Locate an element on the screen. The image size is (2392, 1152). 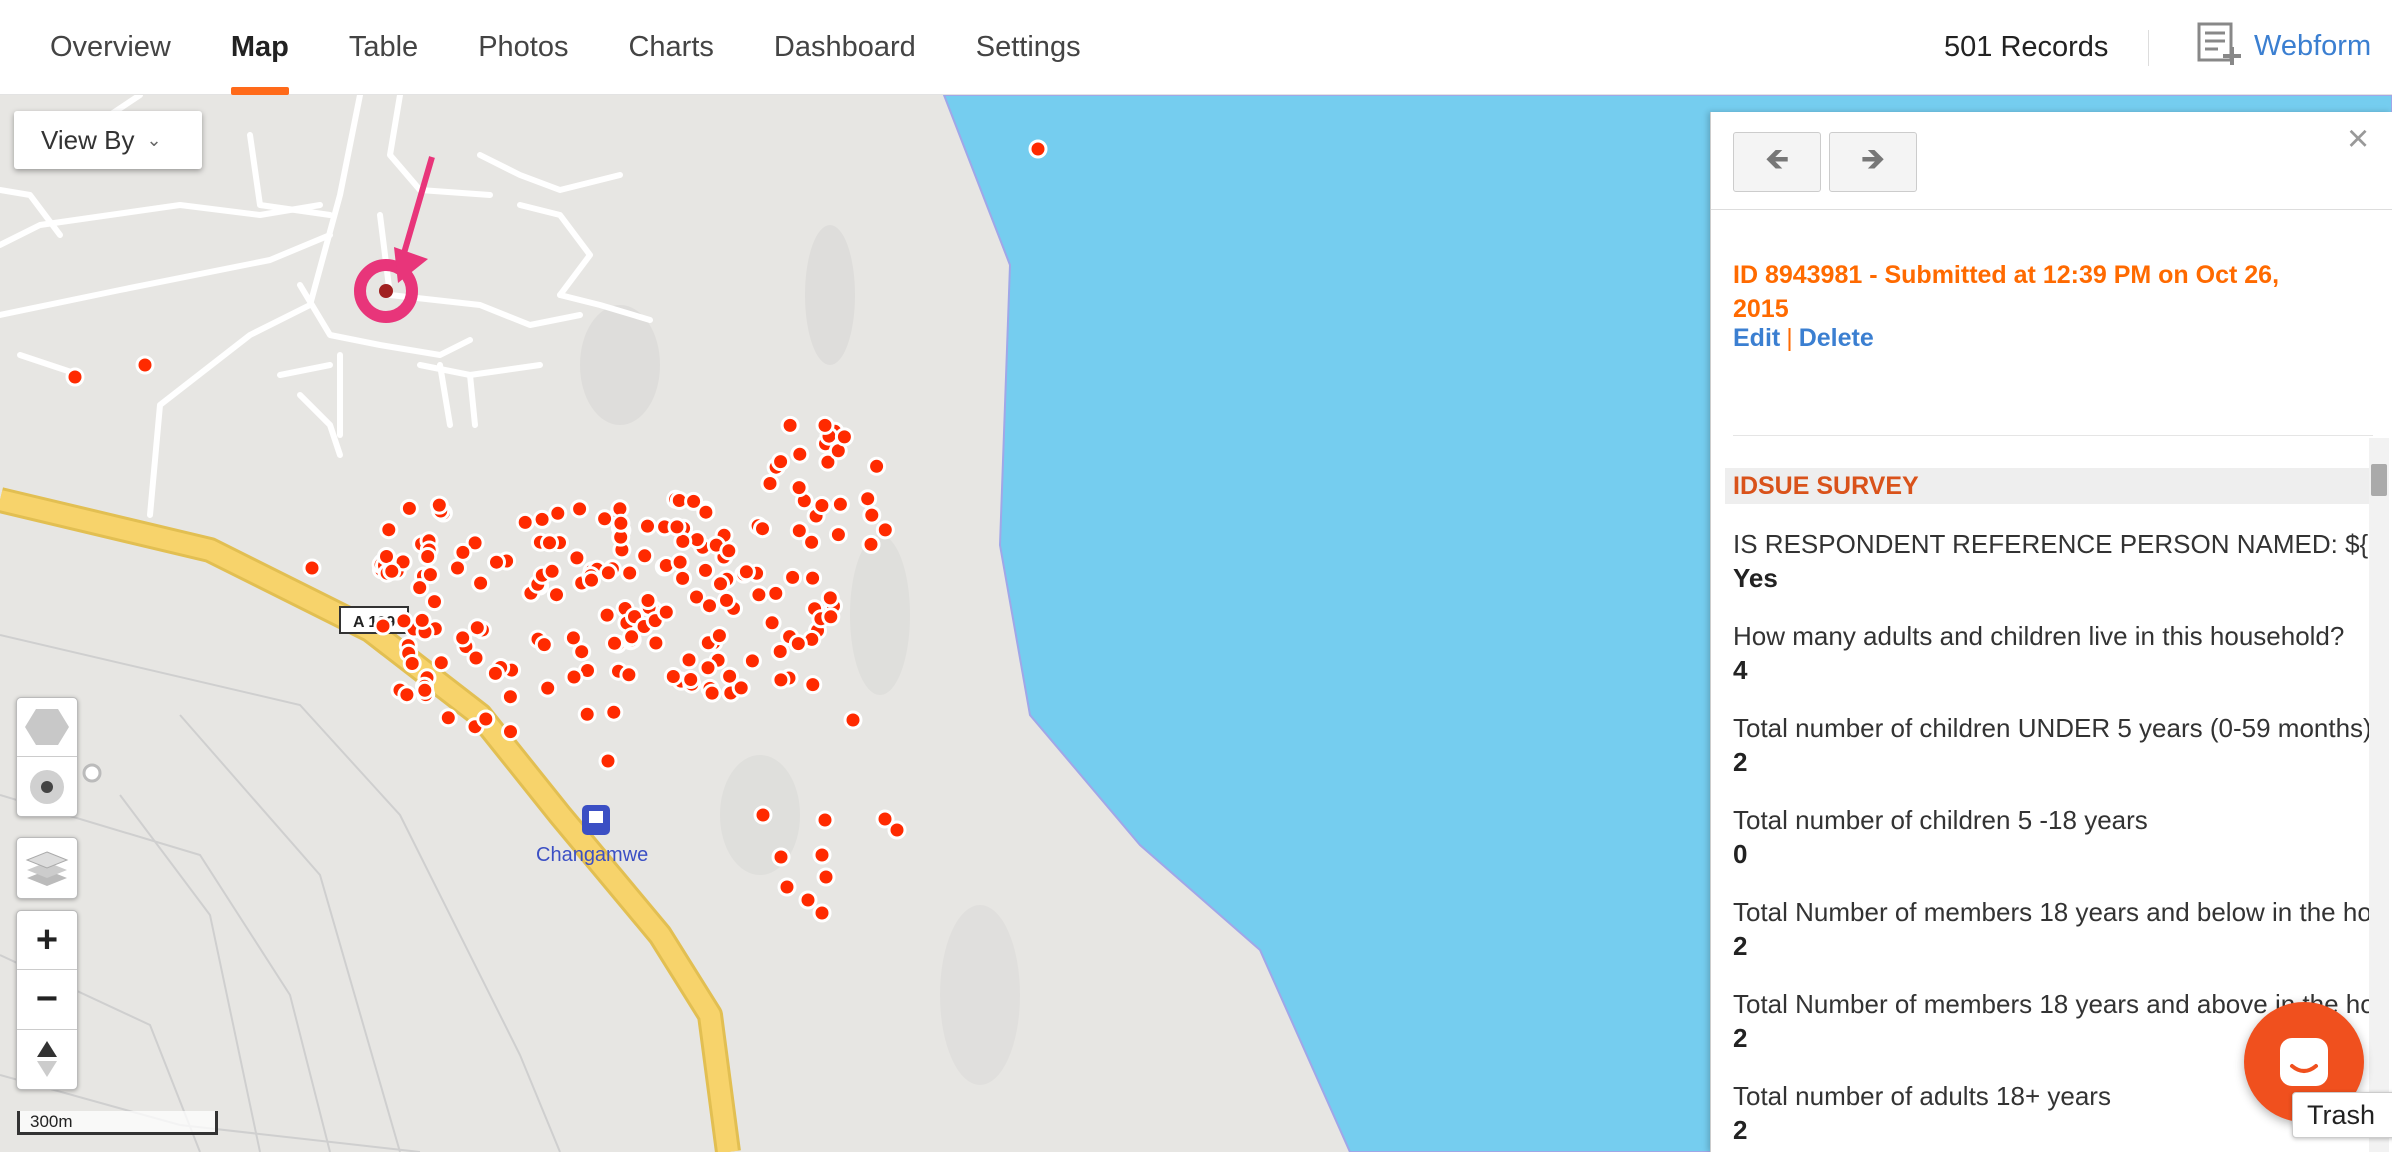
tab-dashboard: Dashboard is located at coordinates (845, 47).